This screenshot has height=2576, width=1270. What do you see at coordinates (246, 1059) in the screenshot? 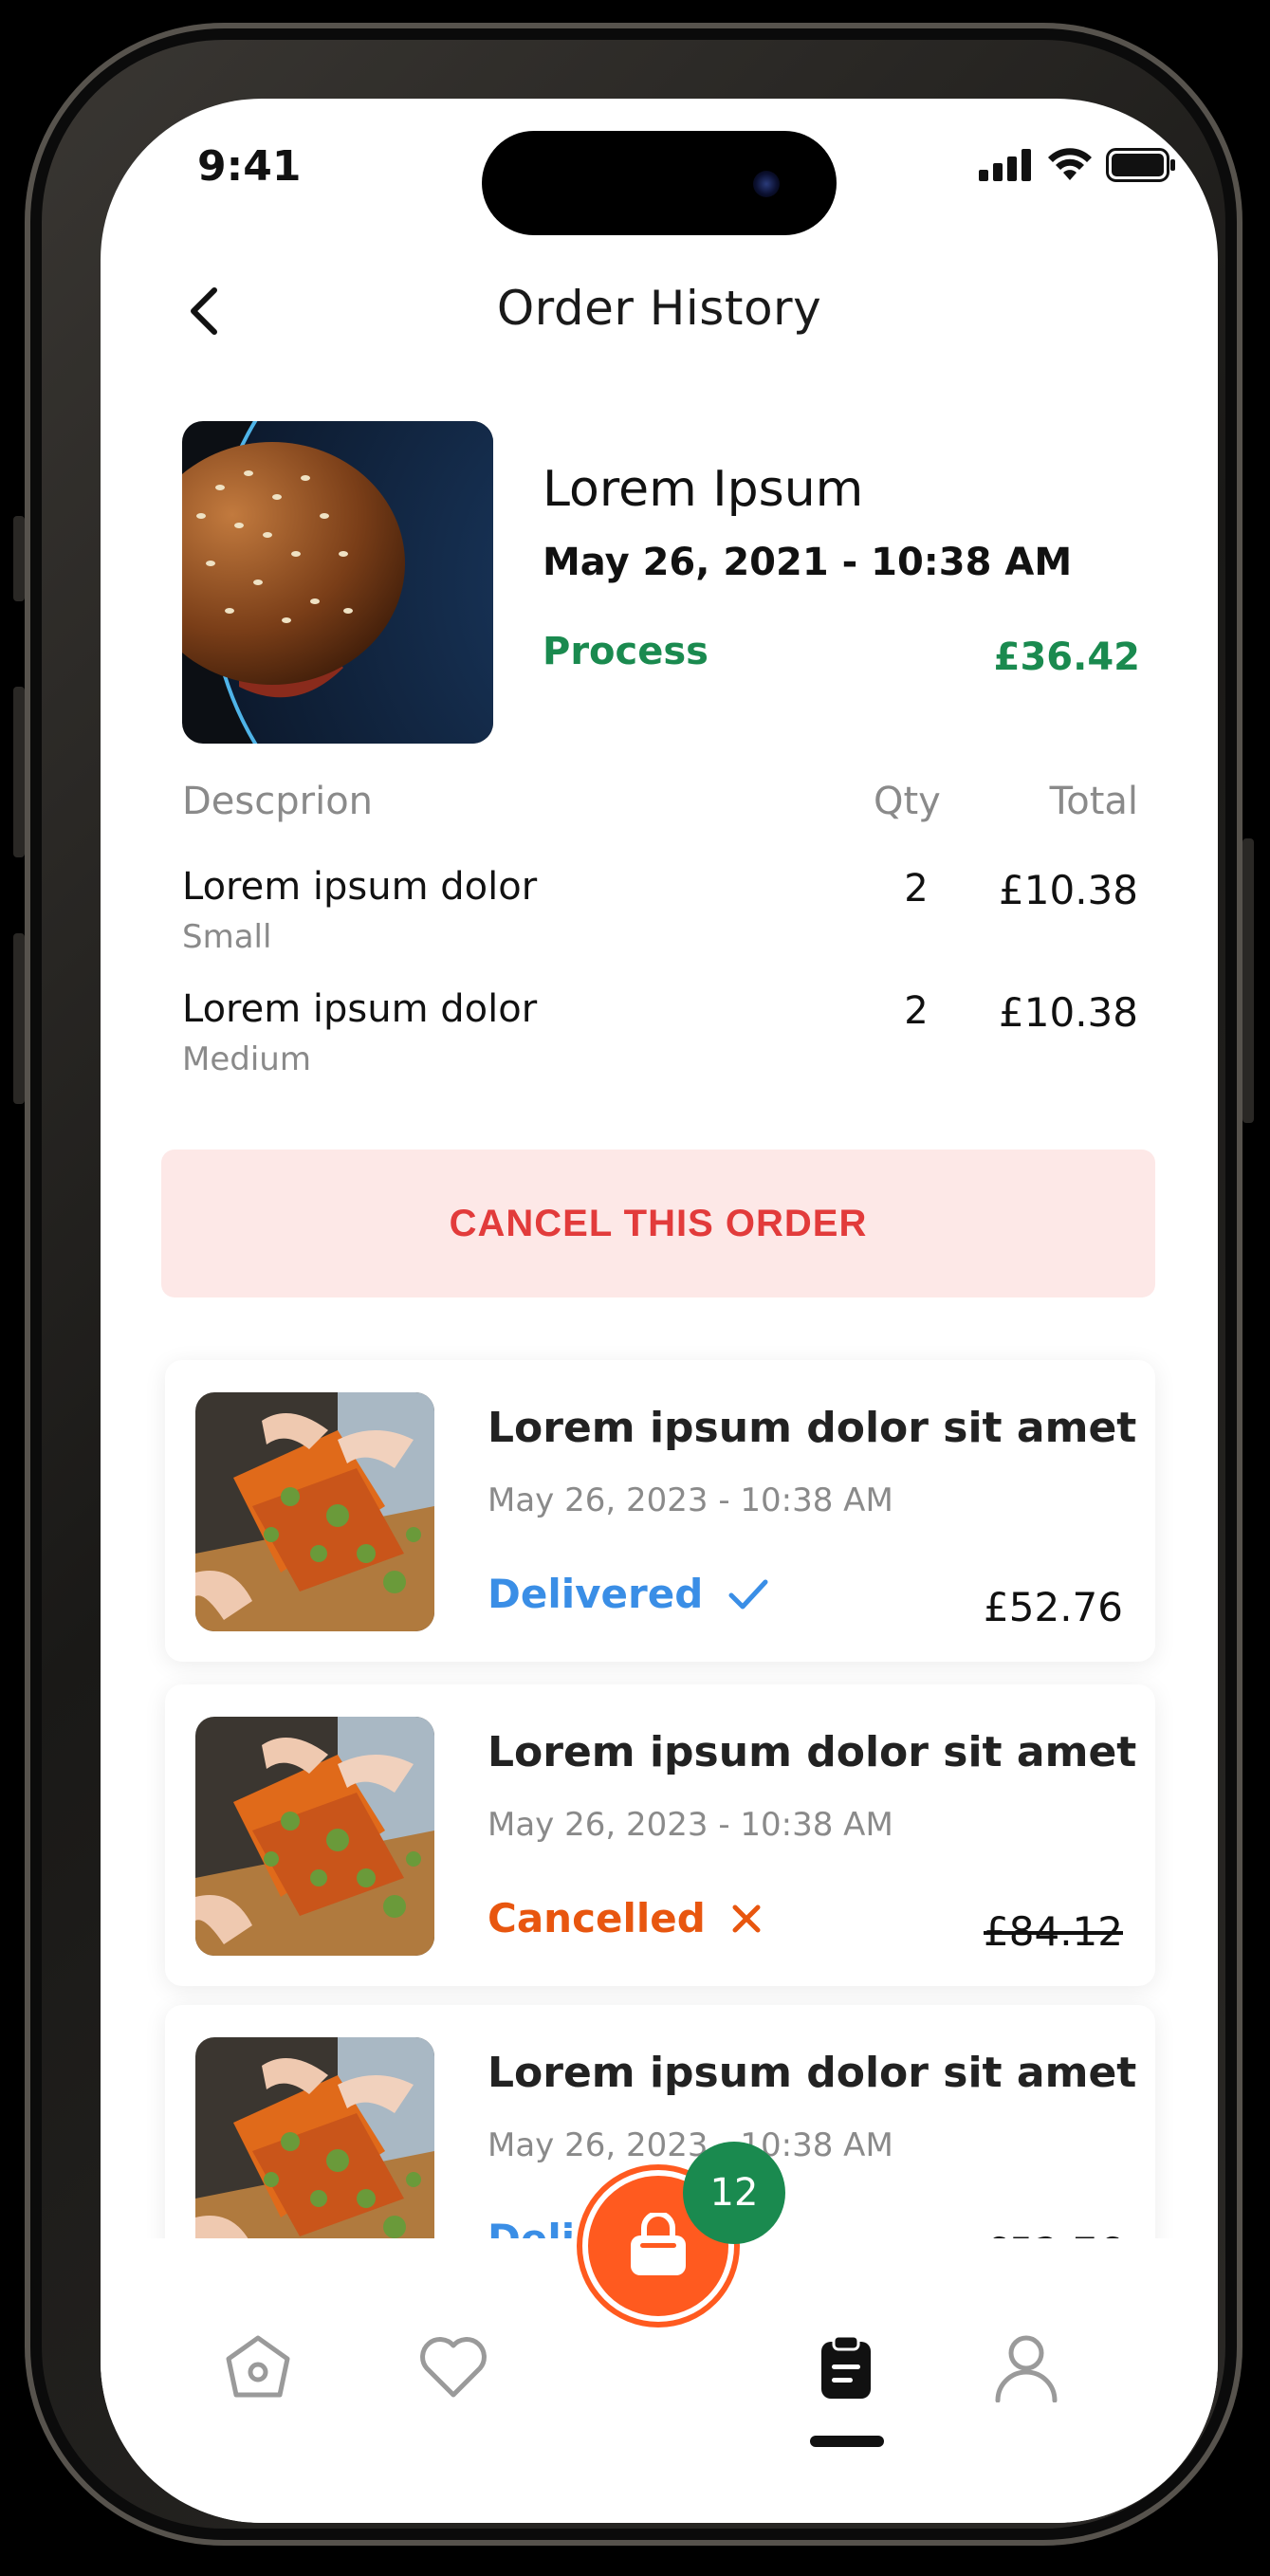
I see `item-size: Medium` at bounding box center [246, 1059].